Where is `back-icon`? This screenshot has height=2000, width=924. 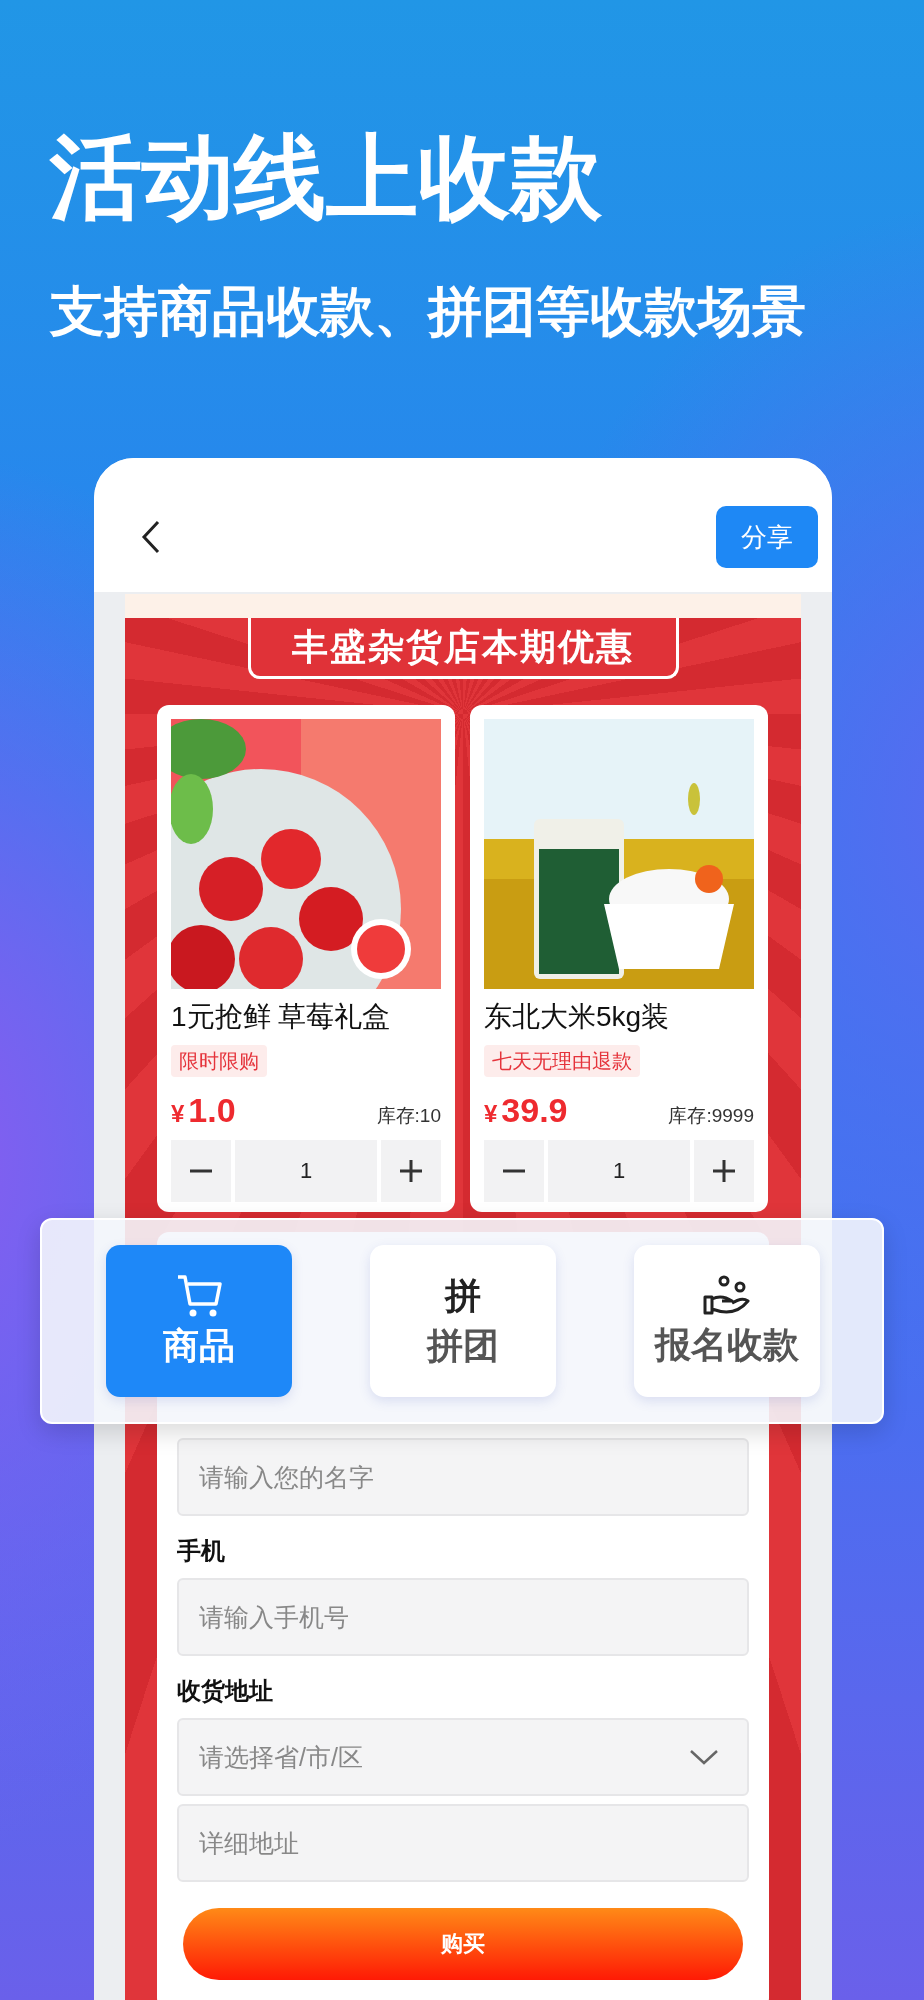
back-icon is located at coordinates (151, 537).